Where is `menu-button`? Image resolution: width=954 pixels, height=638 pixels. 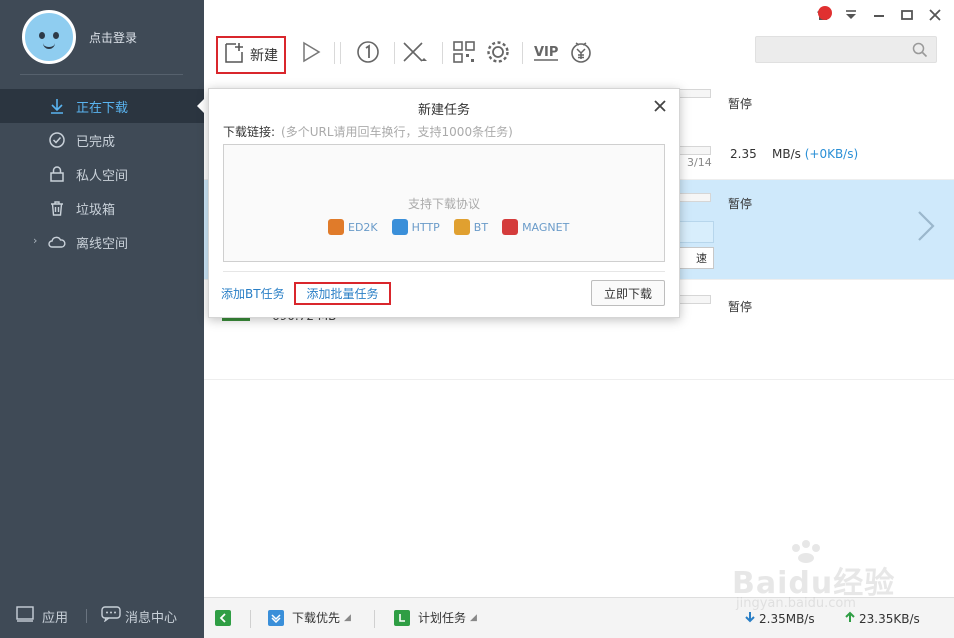
menu-button is located at coordinates (851, 15).